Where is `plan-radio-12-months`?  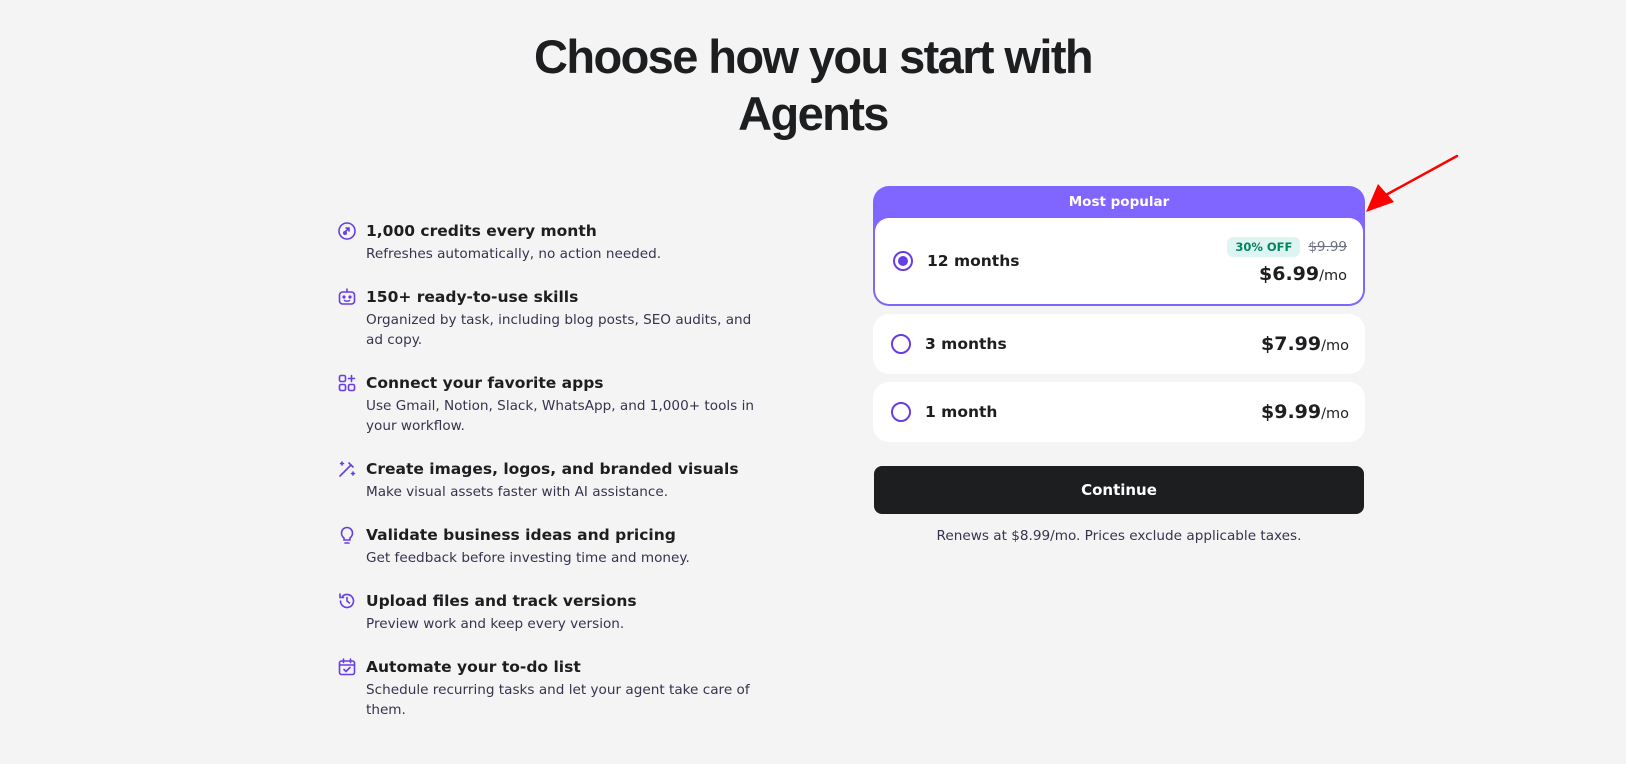 plan-radio-12-months is located at coordinates (903, 261).